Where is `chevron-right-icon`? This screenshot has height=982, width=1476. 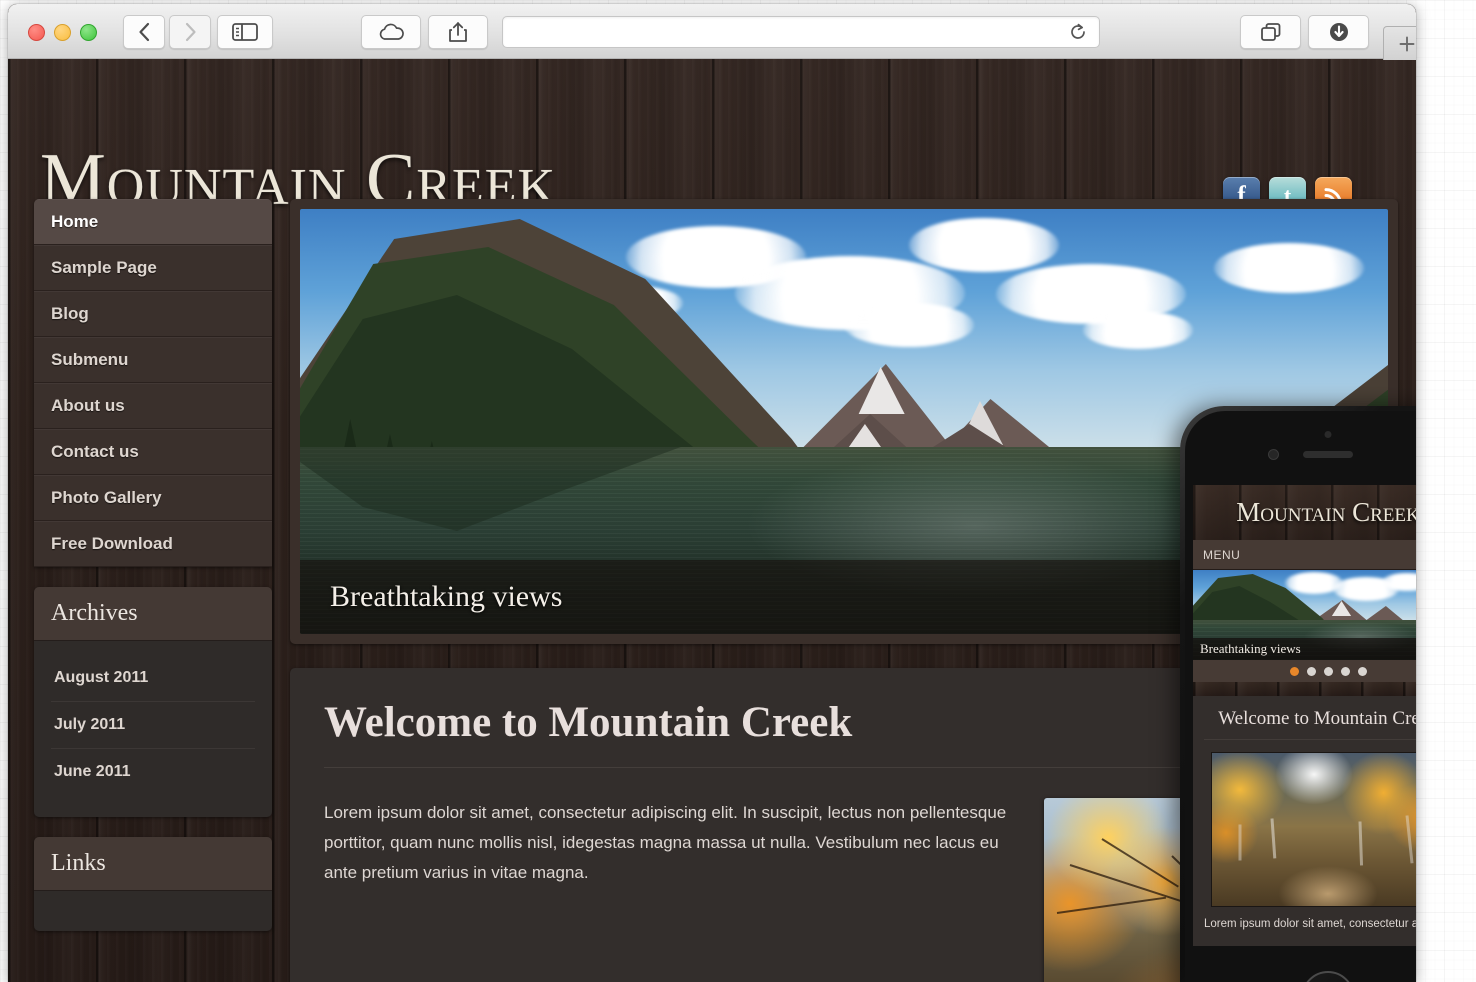 chevron-right-icon is located at coordinates (190, 32).